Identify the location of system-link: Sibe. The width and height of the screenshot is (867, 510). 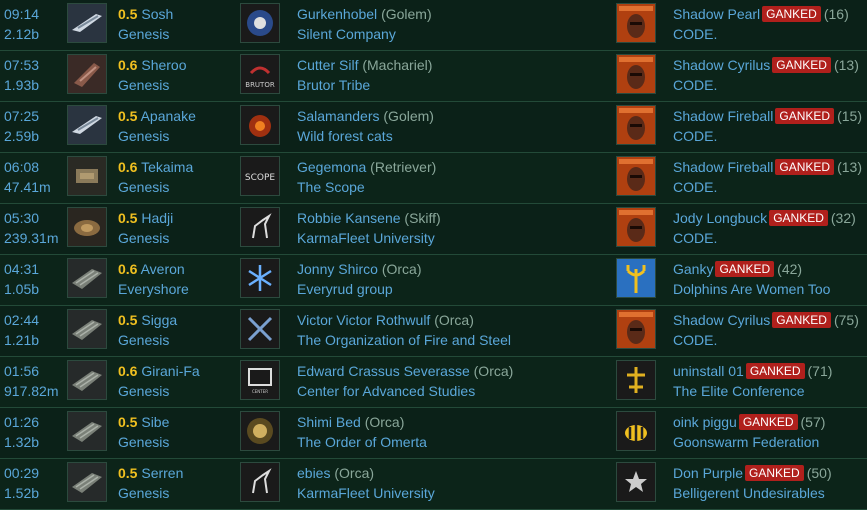
(155, 422).